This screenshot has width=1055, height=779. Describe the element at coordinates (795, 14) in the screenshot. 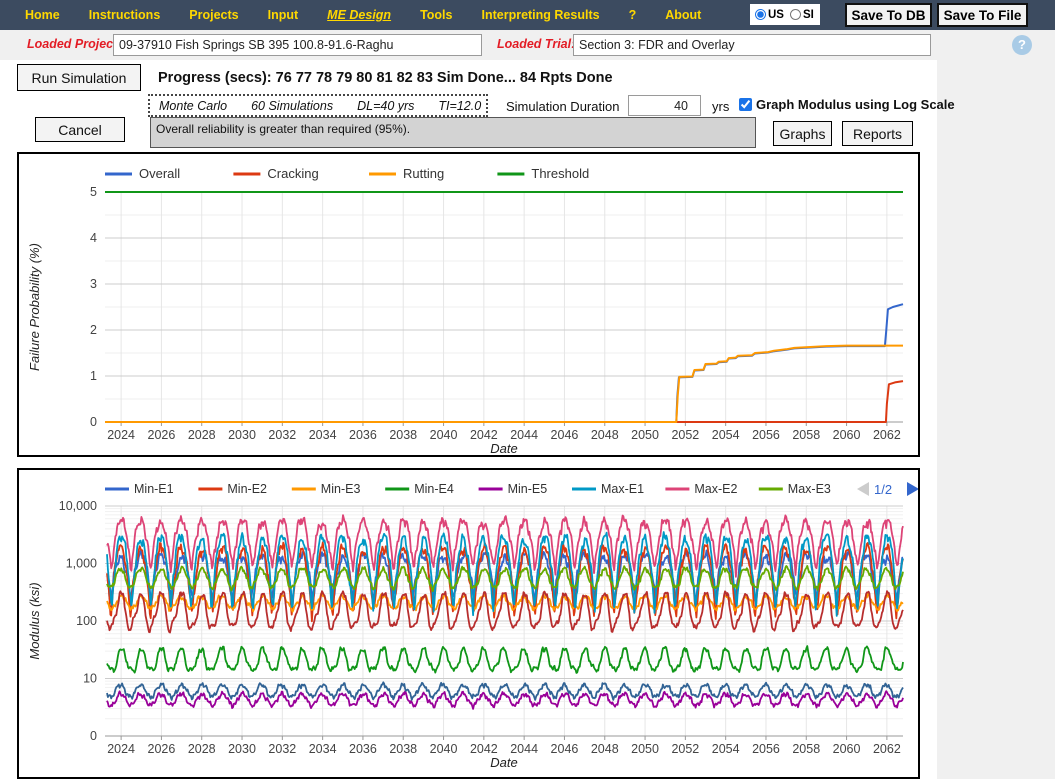

I see `si-radio` at that location.